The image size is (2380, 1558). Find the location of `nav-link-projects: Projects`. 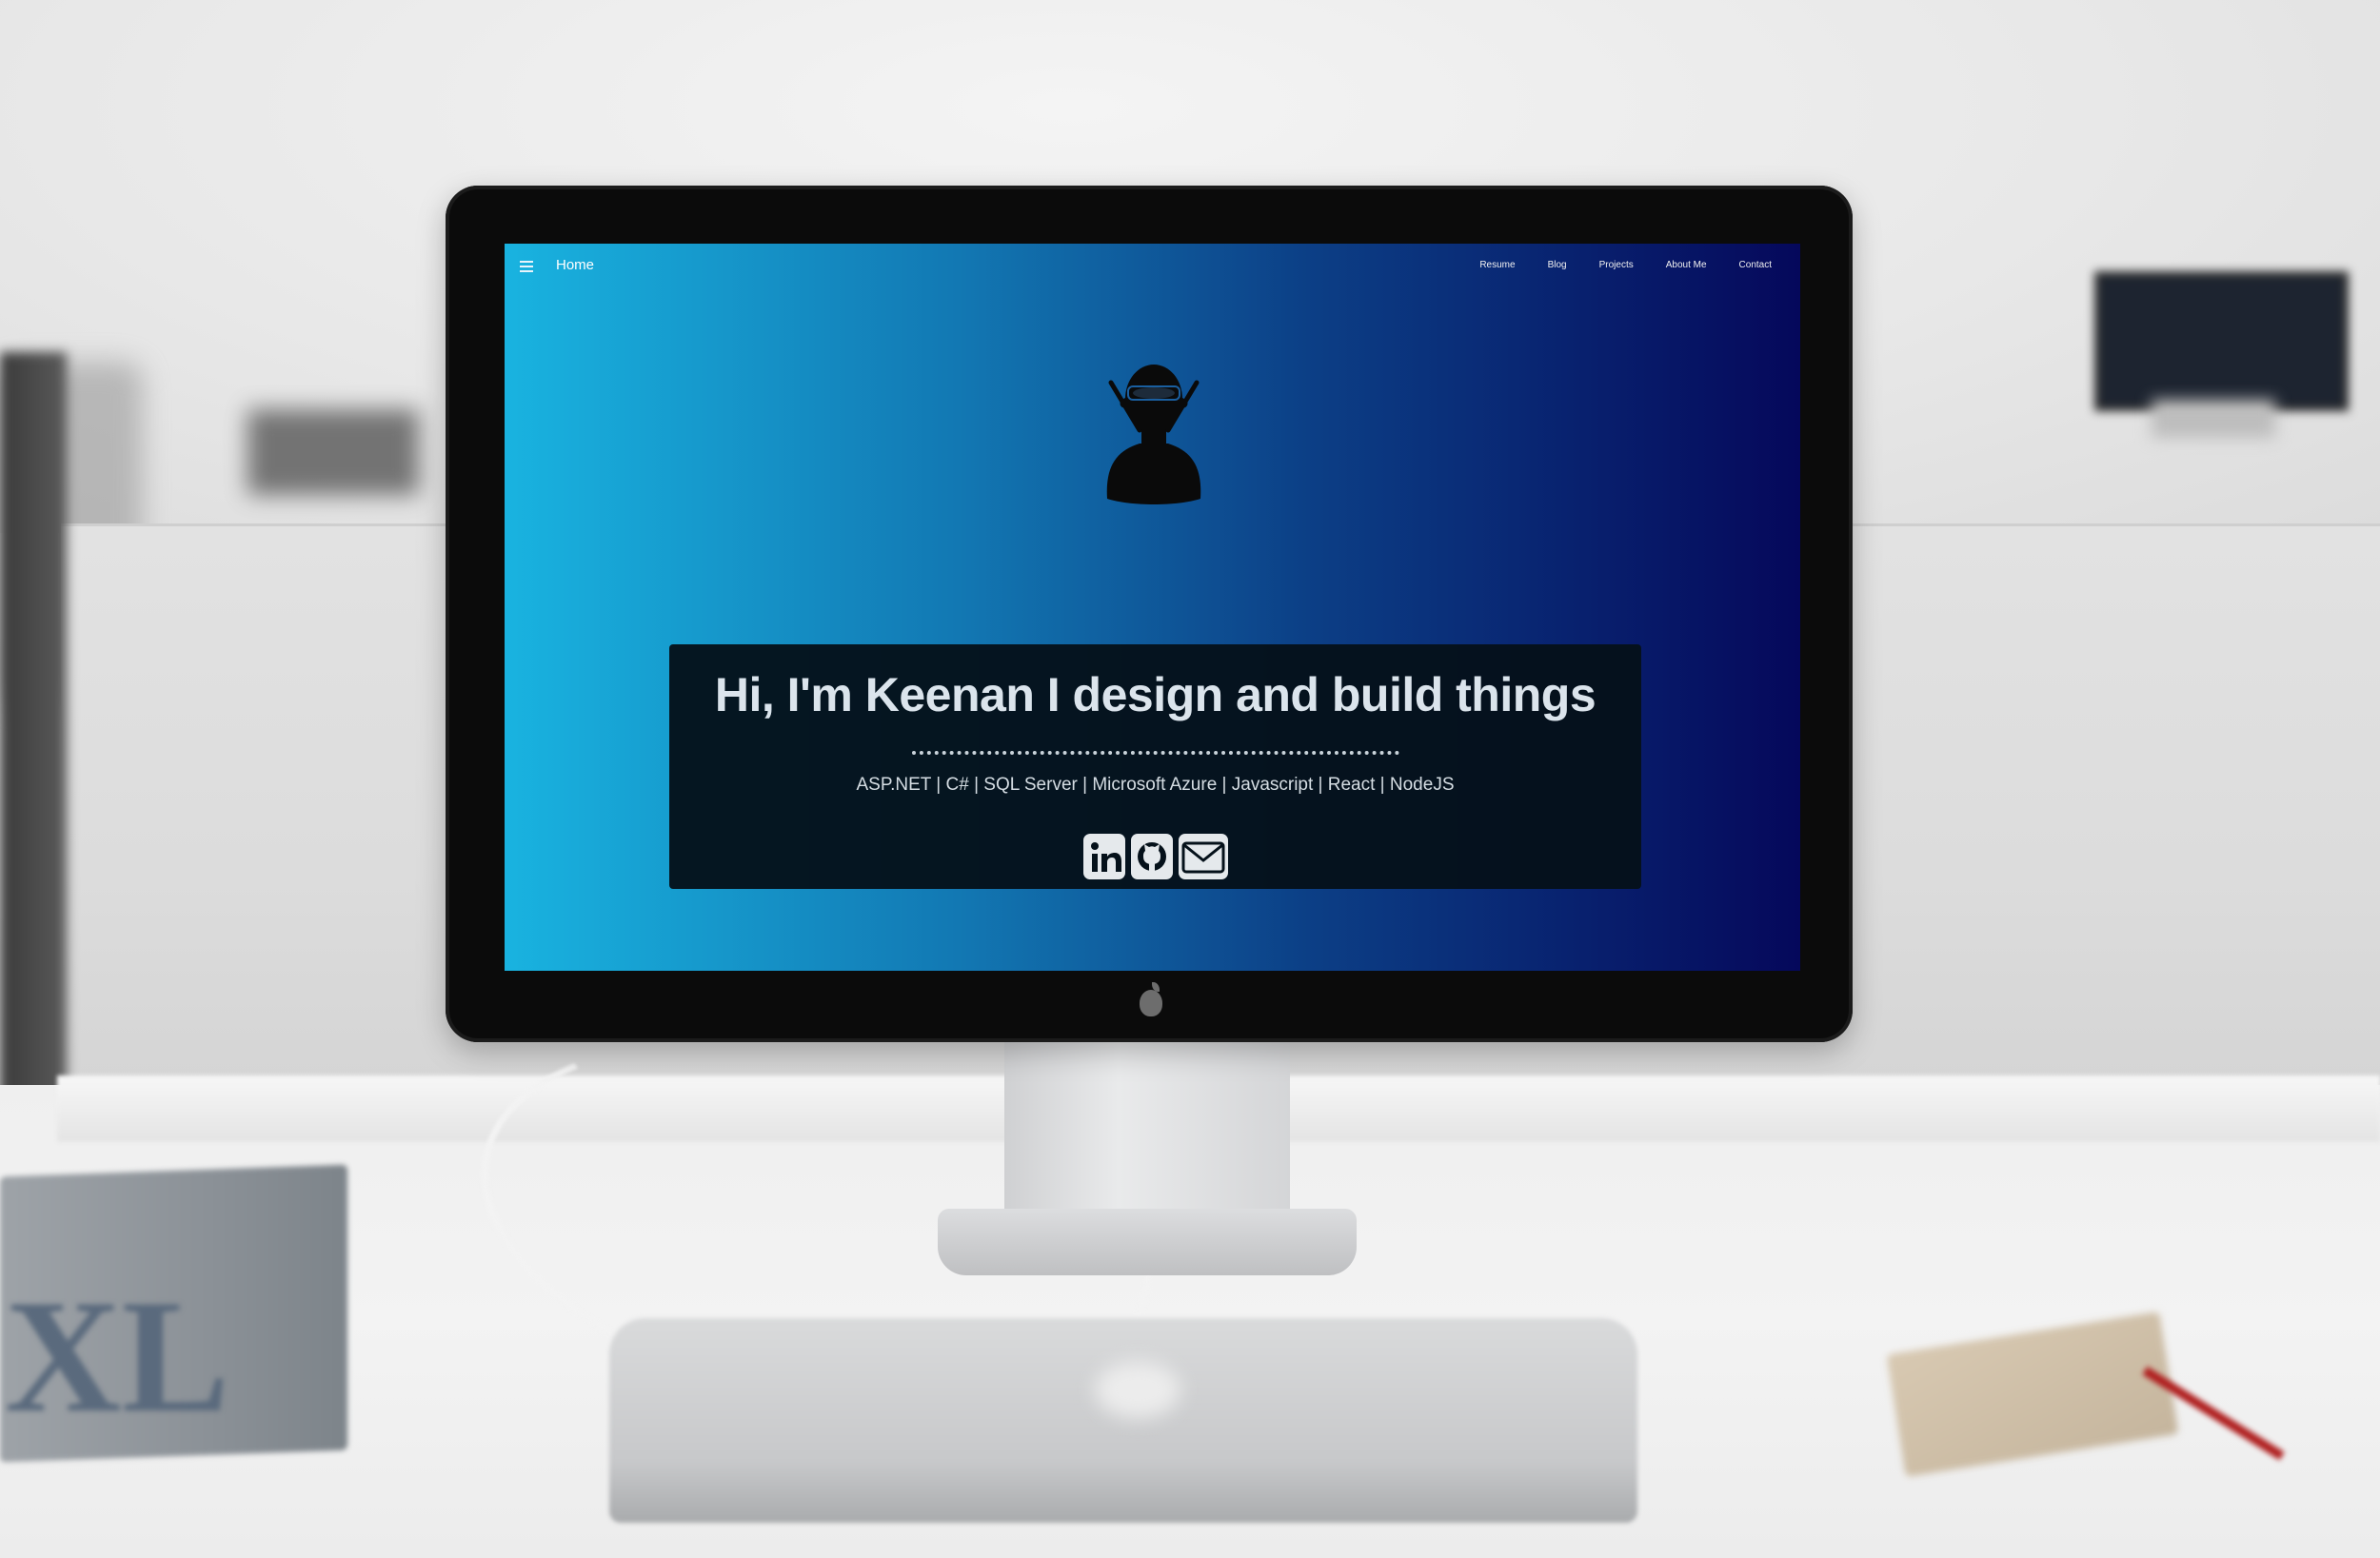

nav-link-projects: Projects is located at coordinates (1616, 265).